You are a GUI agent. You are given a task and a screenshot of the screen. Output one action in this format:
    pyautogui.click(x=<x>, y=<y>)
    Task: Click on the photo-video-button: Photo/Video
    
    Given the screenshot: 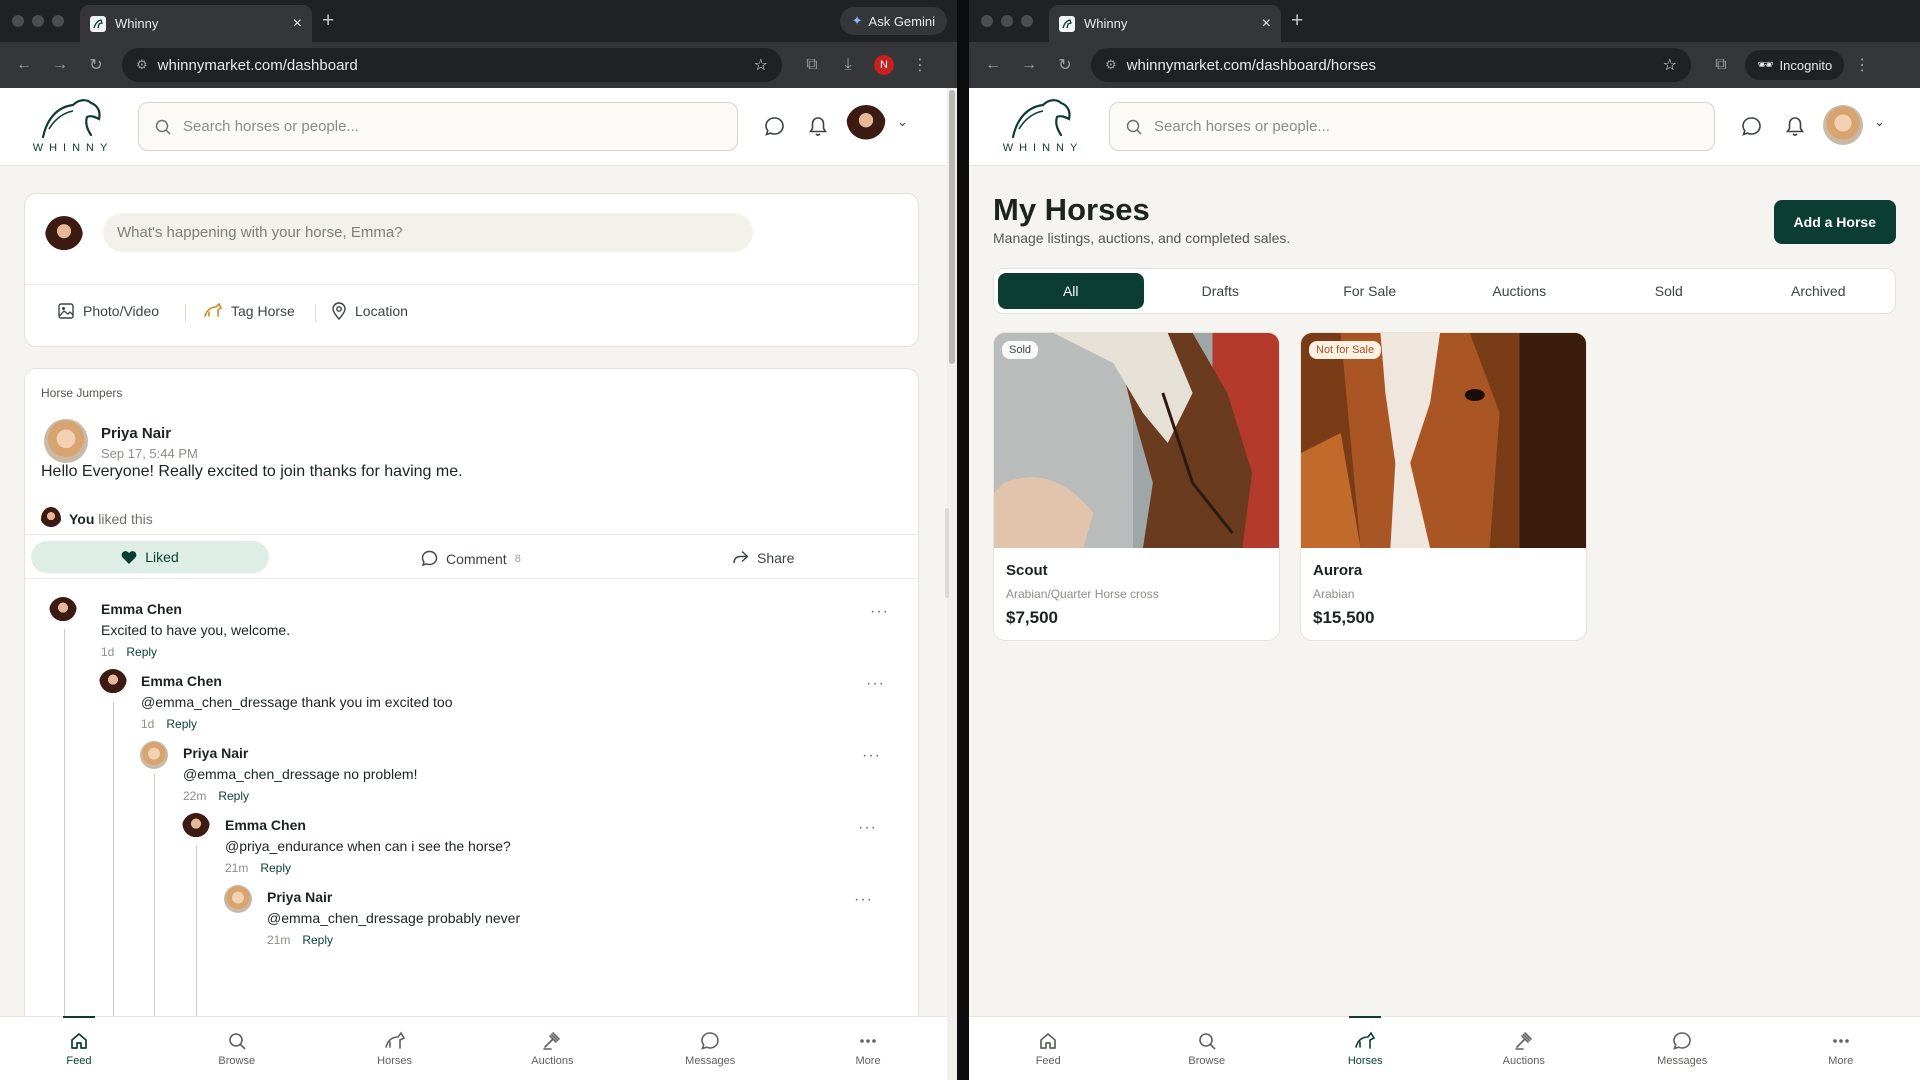 What is the action you would take?
    pyautogui.click(x=108, y=311)
    